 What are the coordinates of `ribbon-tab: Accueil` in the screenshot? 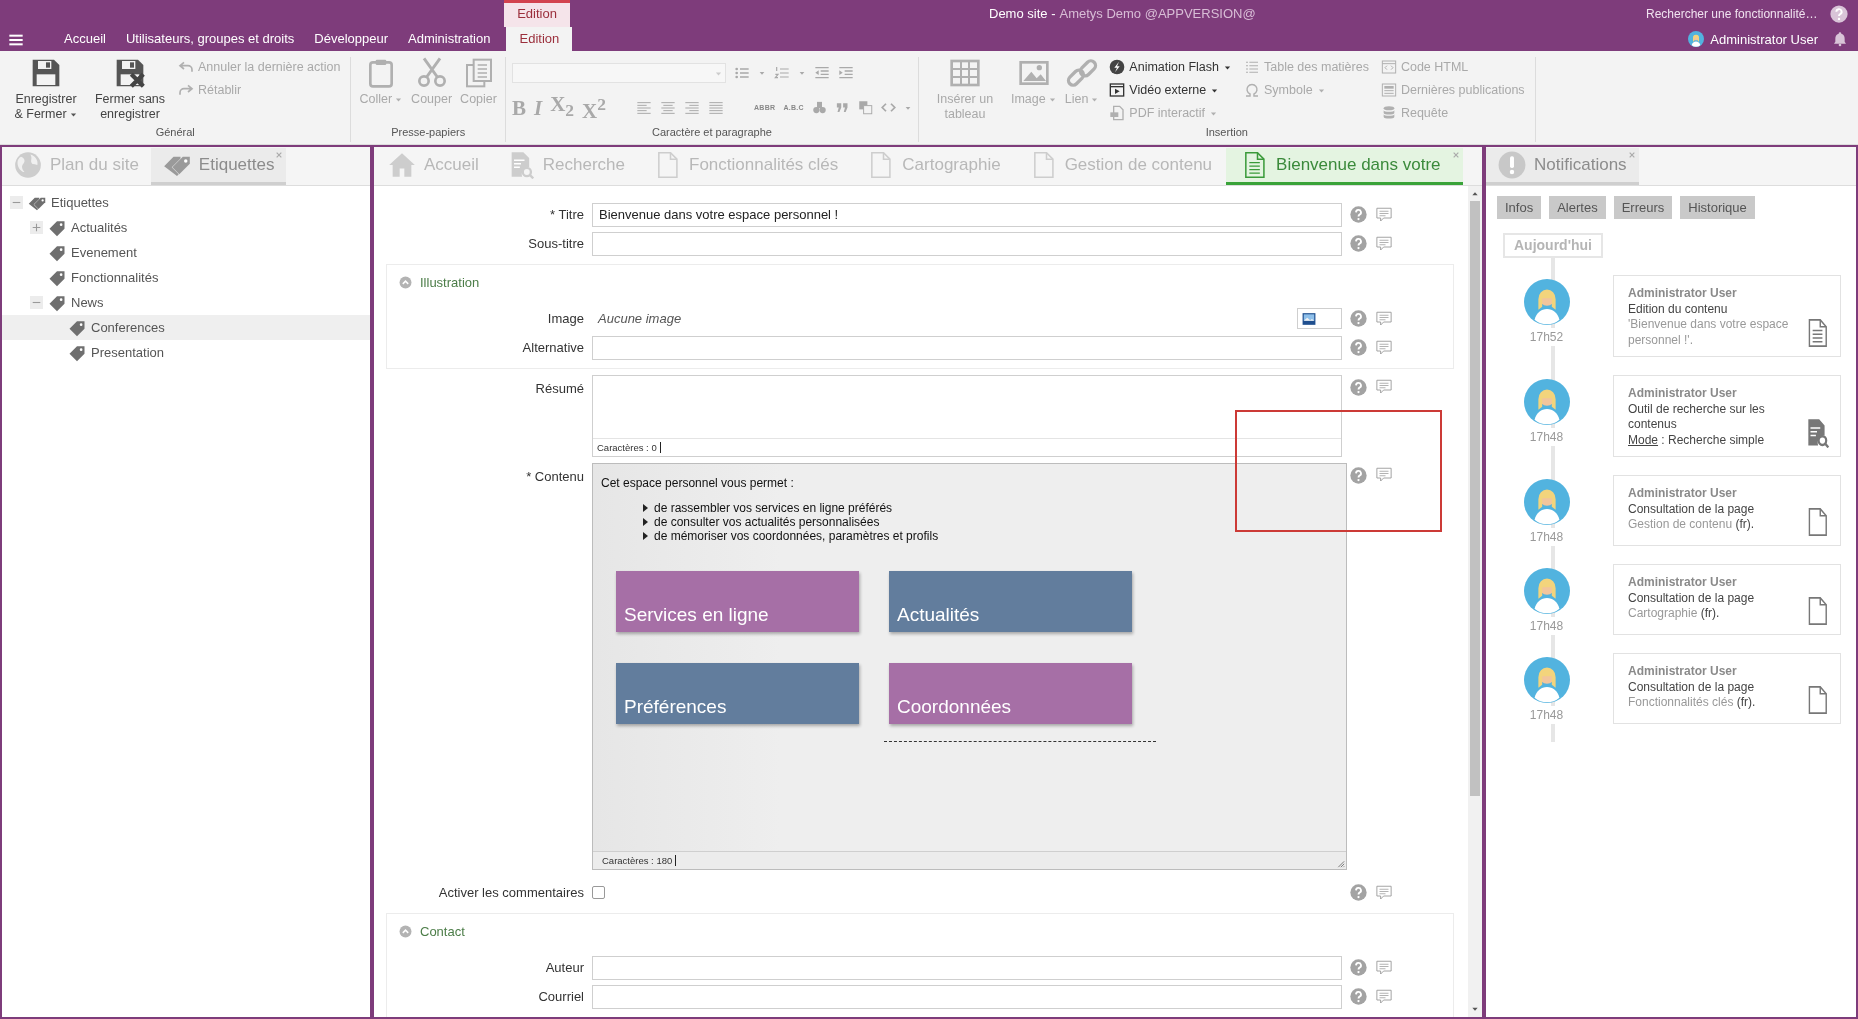 It's located at (85, 39).